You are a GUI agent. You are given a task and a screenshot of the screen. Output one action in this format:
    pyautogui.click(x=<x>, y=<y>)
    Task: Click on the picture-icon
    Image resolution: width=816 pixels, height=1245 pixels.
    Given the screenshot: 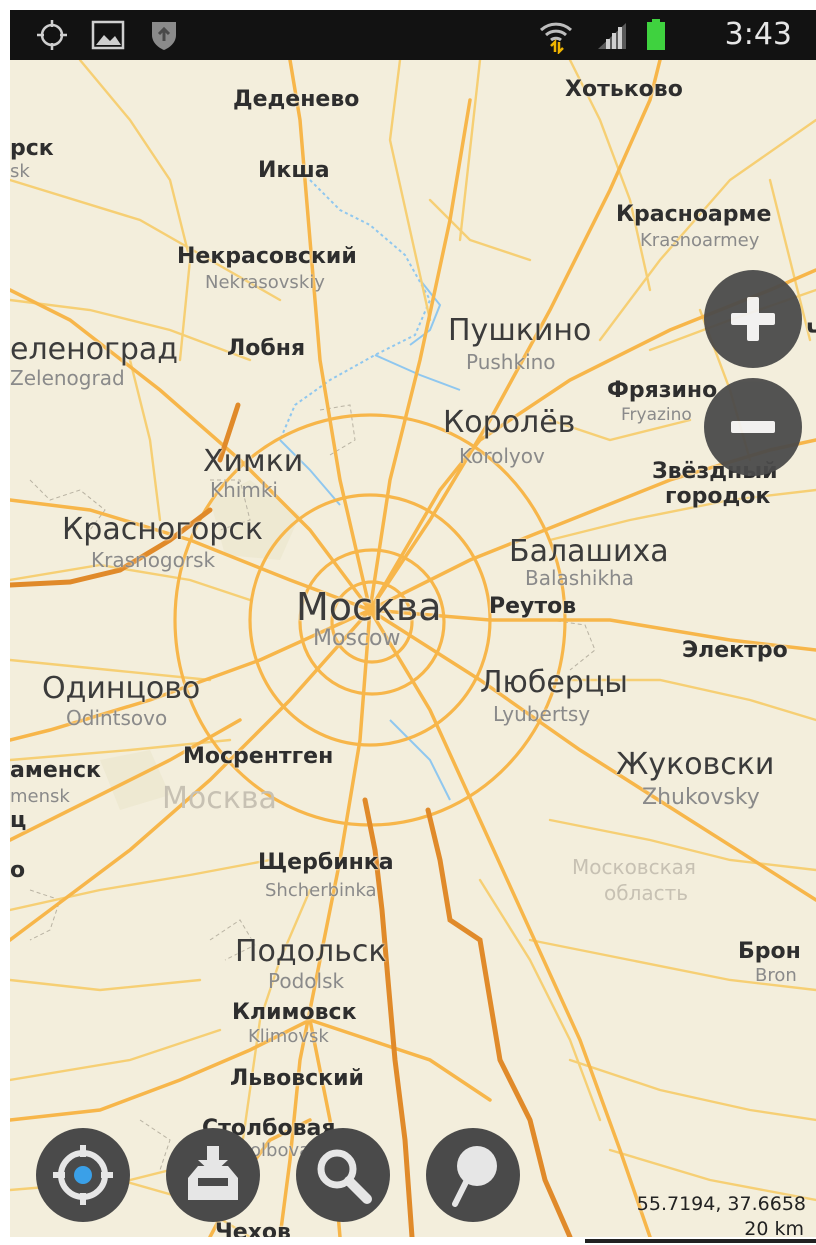 What is the action you would take?
    pyautogui.click(x=108, y=35)
    